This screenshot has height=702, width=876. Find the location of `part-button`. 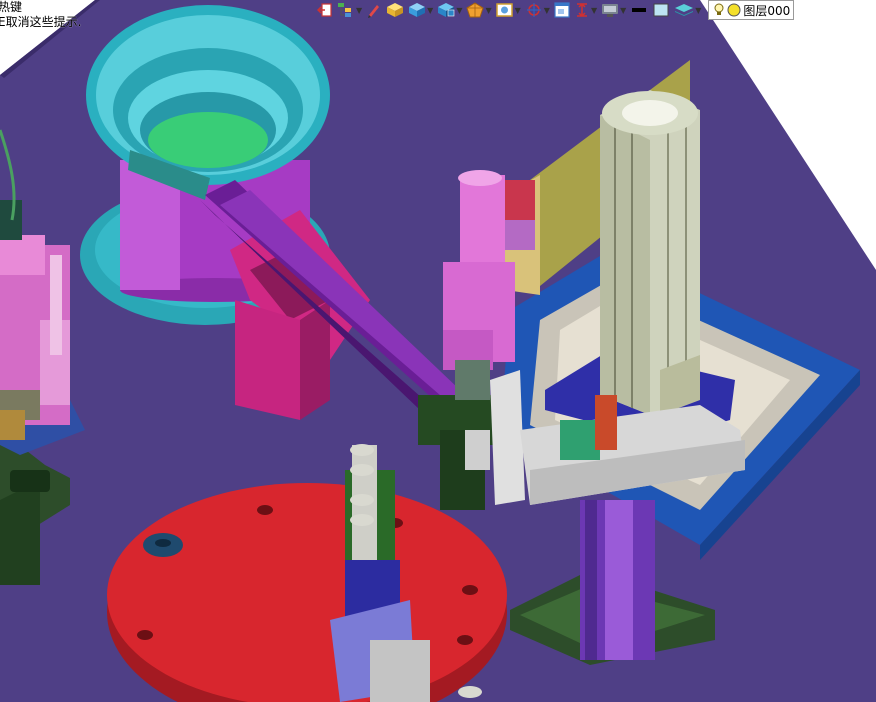

part-button is located at coordinates (395, 10).